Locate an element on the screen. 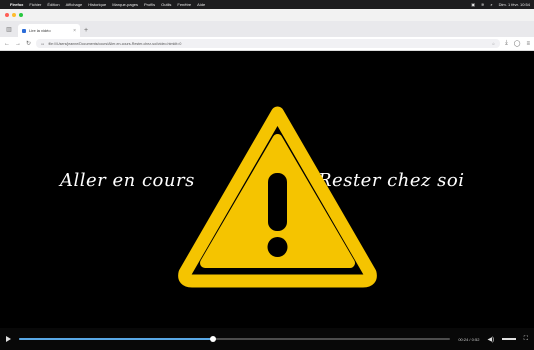 Image resolution: width=534 pixels, height=350 pixels. reload-icon: ↻ is located at coordinates (28, 43).